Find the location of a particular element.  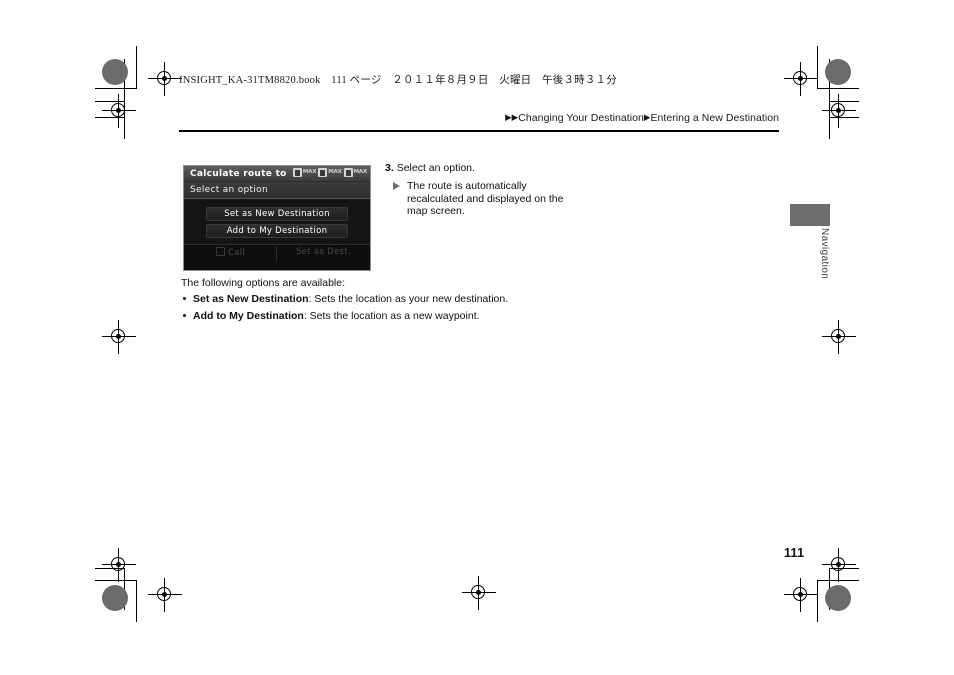

option-term: Set as New Destination is located at coordinates (251, 299).